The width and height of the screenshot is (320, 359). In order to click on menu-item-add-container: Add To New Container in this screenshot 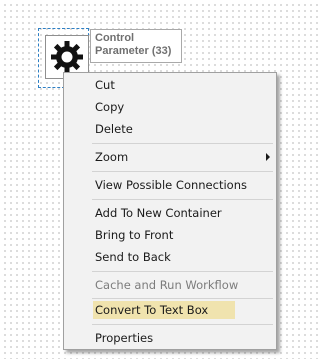, I will do `click(158, 213)`.